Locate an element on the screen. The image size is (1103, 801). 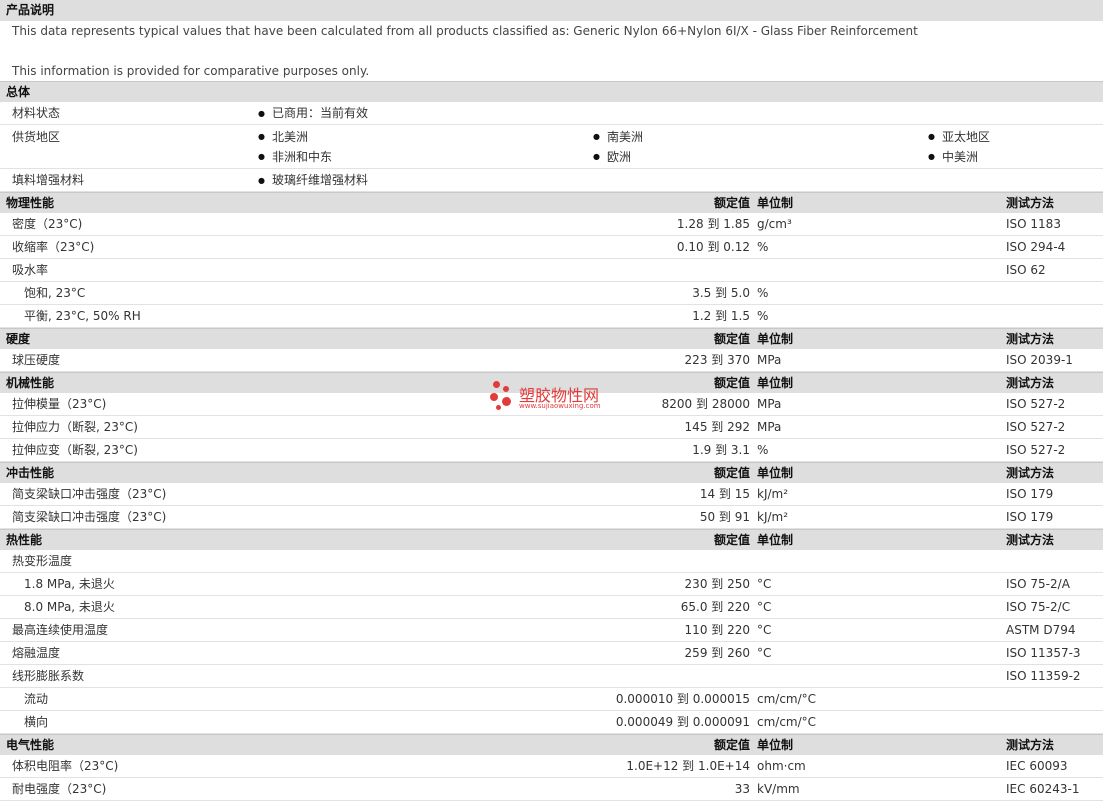
property-label: 横向 is located at coordinates (36, 722).